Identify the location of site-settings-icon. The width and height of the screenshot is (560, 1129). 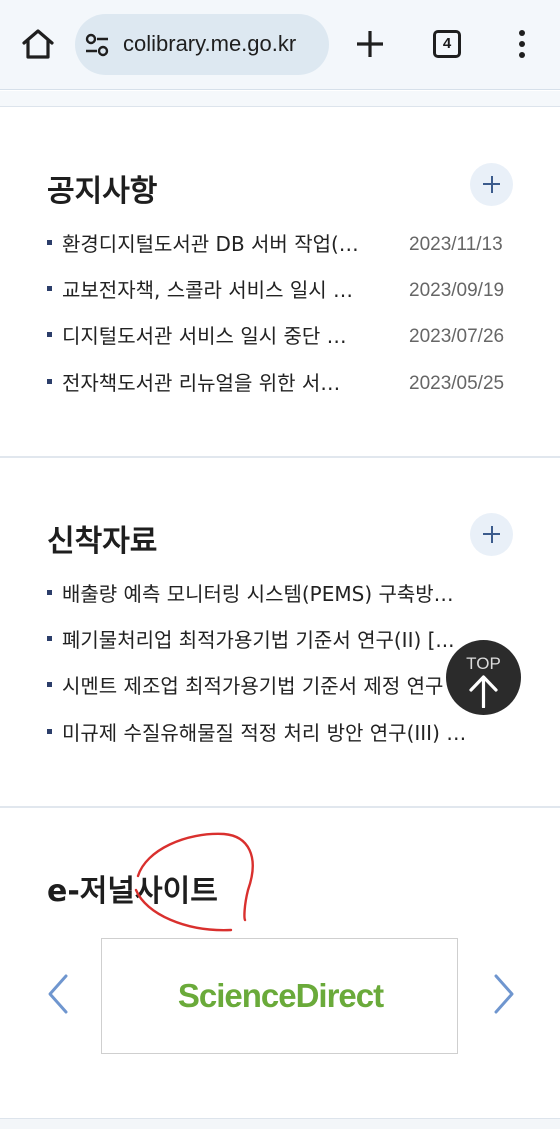
(97, 45).